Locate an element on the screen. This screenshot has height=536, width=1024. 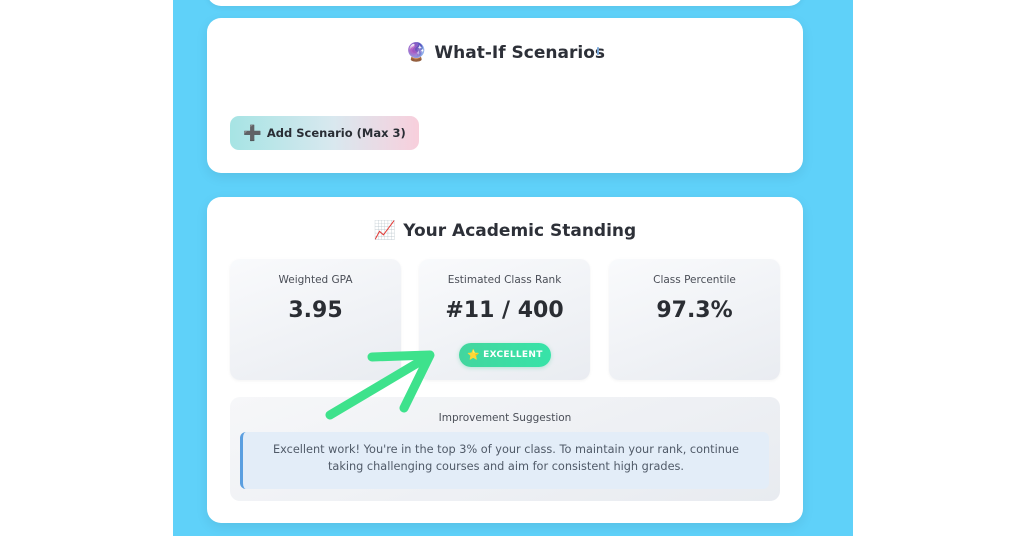
standing-title-text: Your Academic Standing is located at coordinates (520, 230).